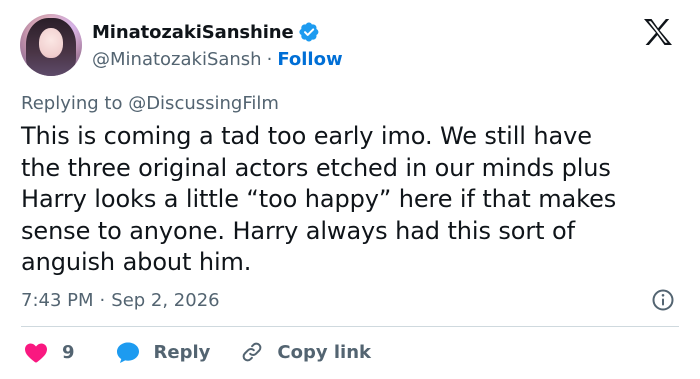  Describe the element at coordinates (165, 300) in the screenshot. I see `post-date: Sep 2, 2026` at that location.